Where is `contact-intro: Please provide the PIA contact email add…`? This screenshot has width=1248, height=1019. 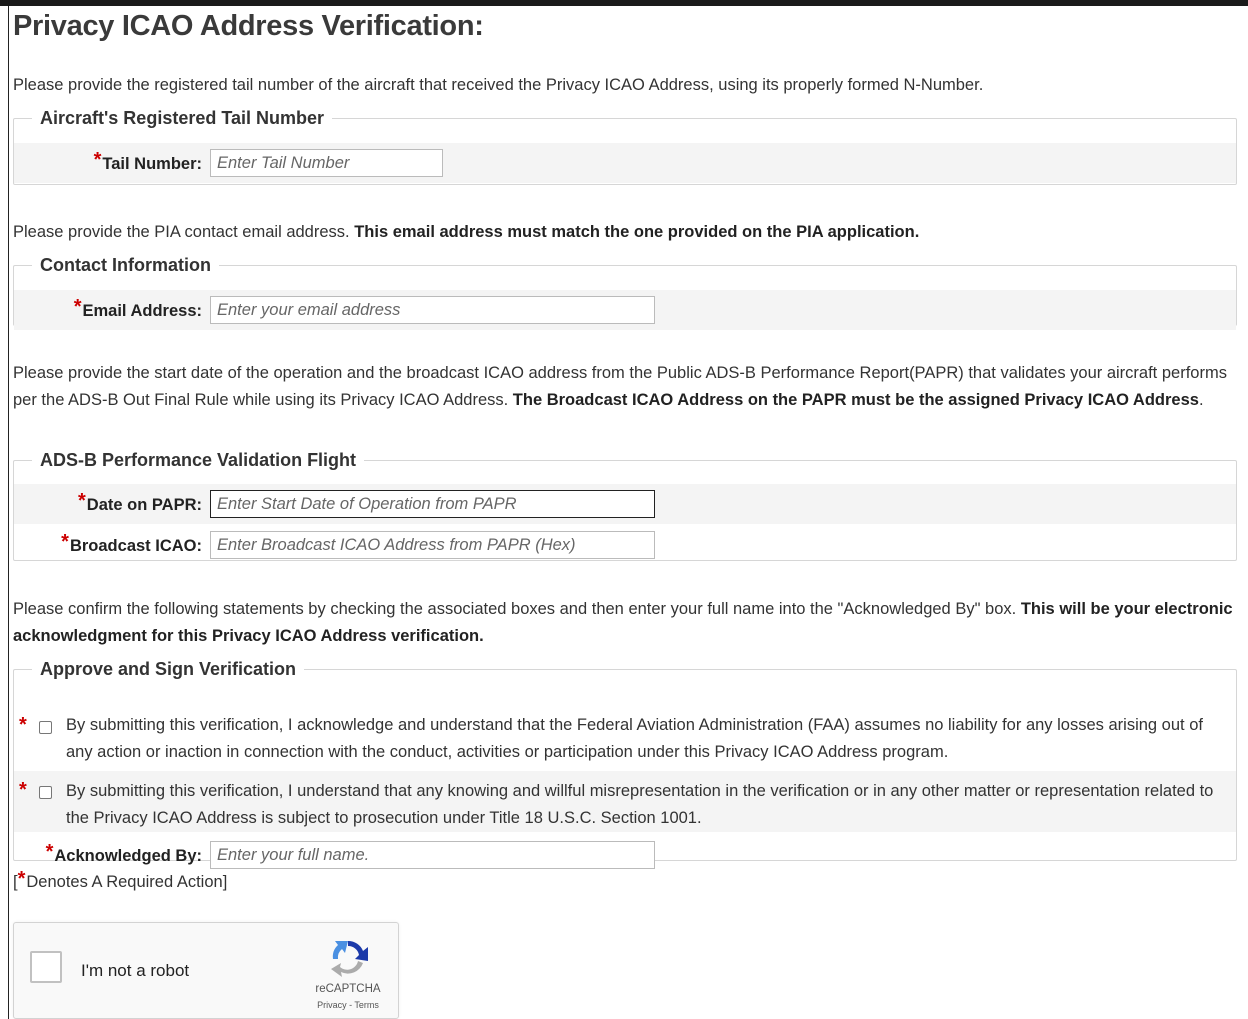
contact-intro: Please provide the PIA contact email add… is located at coordinates (466, 232).